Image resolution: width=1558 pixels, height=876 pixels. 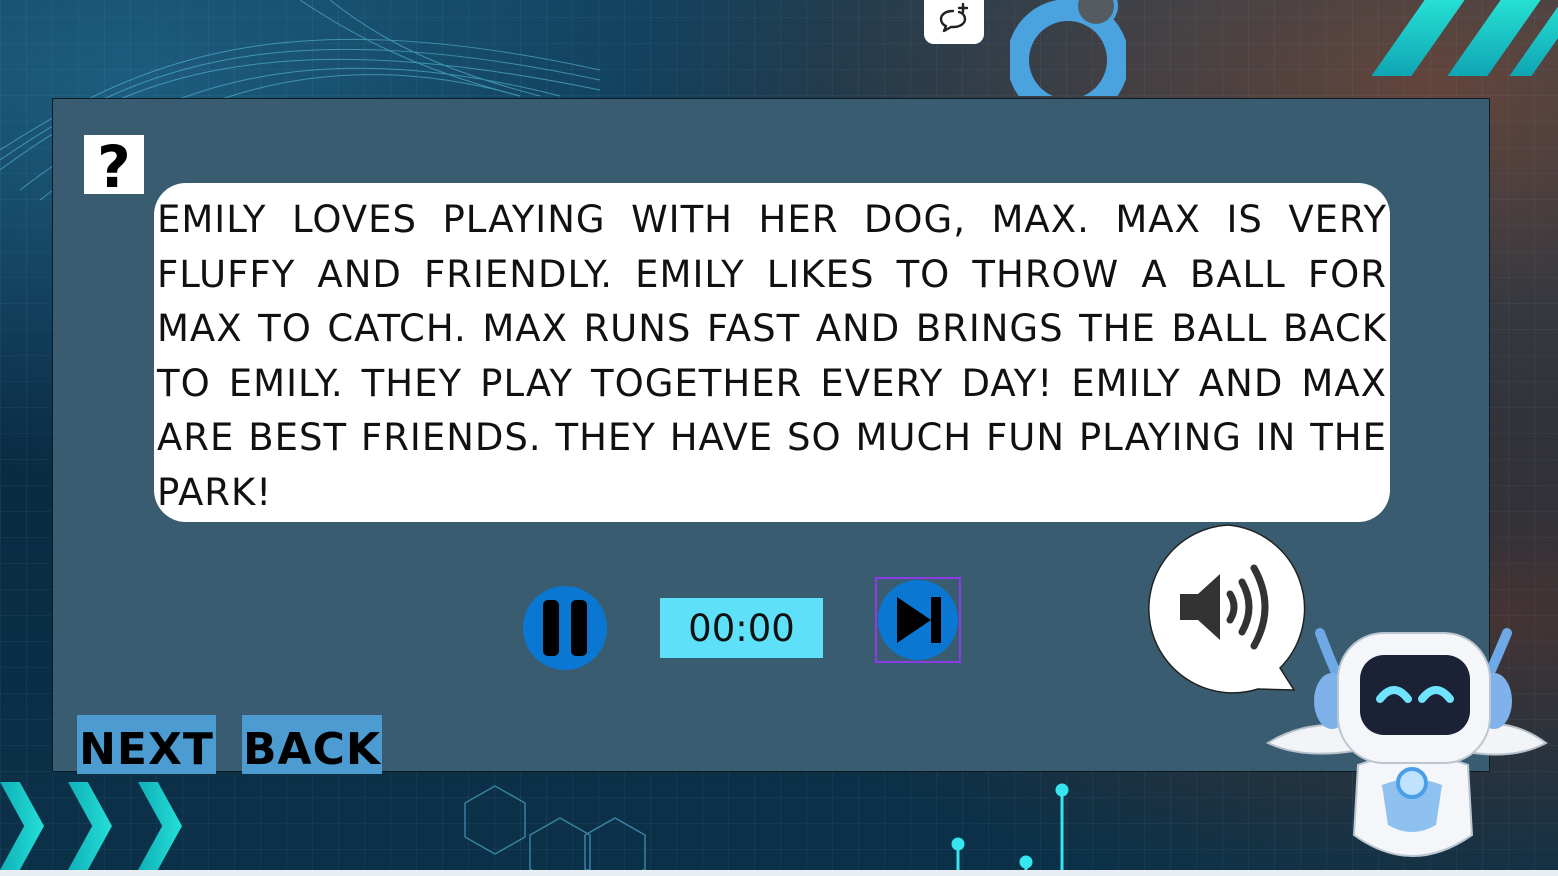 What do you see at coordinates (146, 745) in the screenshot?
I see `next-button: NEXT` at bounding box center [146, 745].